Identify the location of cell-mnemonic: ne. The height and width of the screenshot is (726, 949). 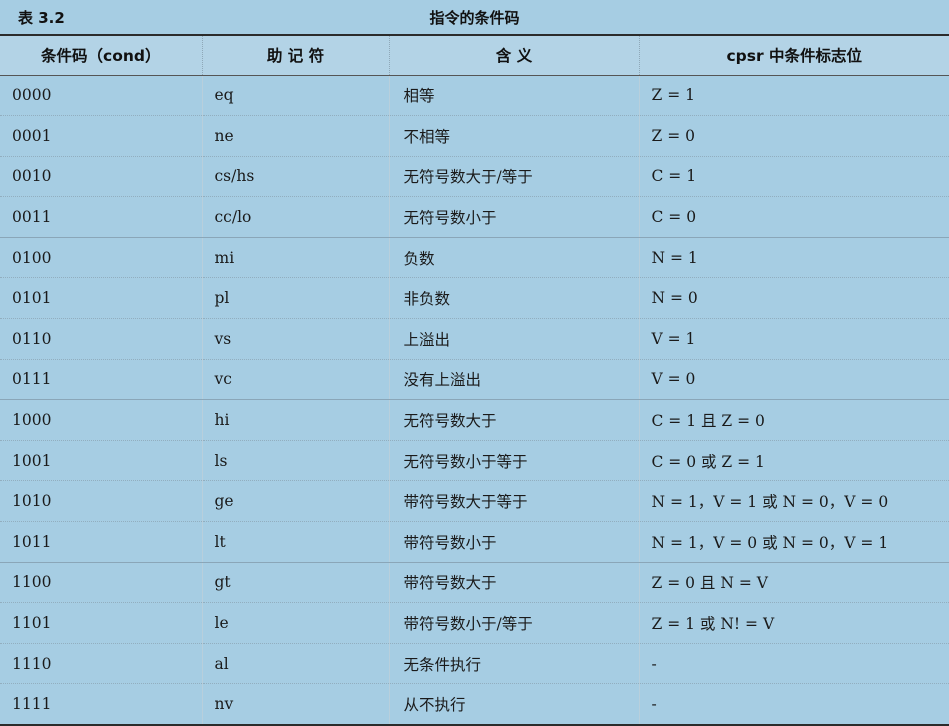
(295, 136).